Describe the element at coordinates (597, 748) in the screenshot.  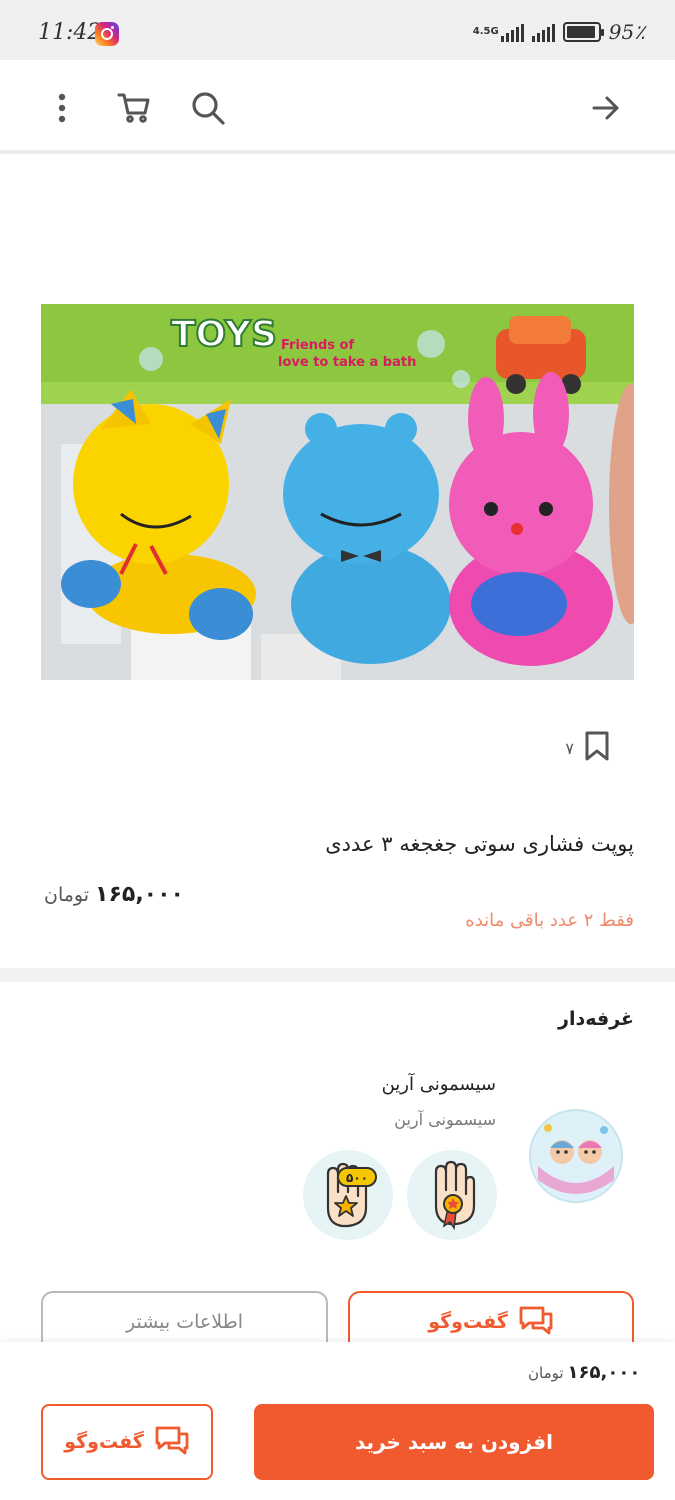
I see `bookmark-icon` at that location.